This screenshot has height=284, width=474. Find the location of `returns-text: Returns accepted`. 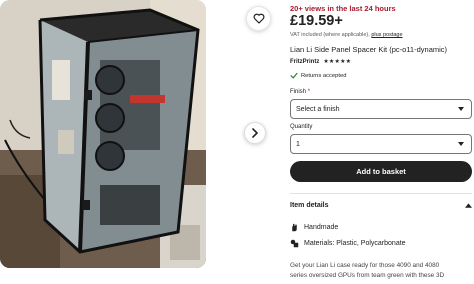

returns-text: Returns accepted is located at coordinates (324, 75).